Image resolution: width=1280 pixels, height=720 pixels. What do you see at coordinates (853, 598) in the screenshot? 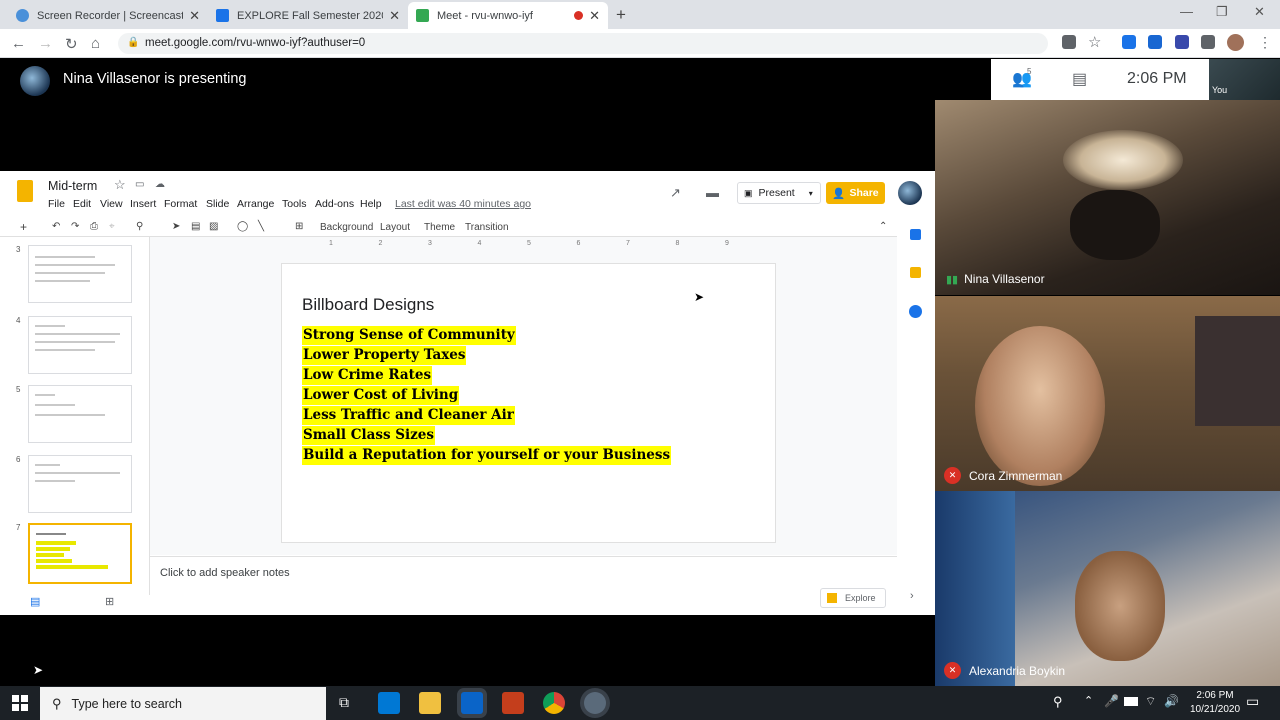
I see `explore-button: Explore` at bounding box center [853, 598].